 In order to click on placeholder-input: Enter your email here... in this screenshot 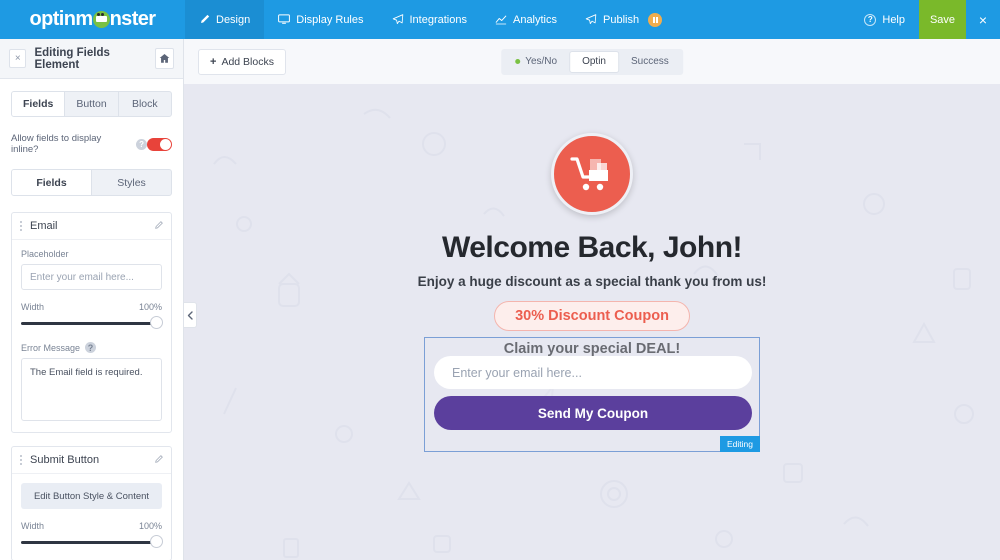, I will do `click(91, 277)`.